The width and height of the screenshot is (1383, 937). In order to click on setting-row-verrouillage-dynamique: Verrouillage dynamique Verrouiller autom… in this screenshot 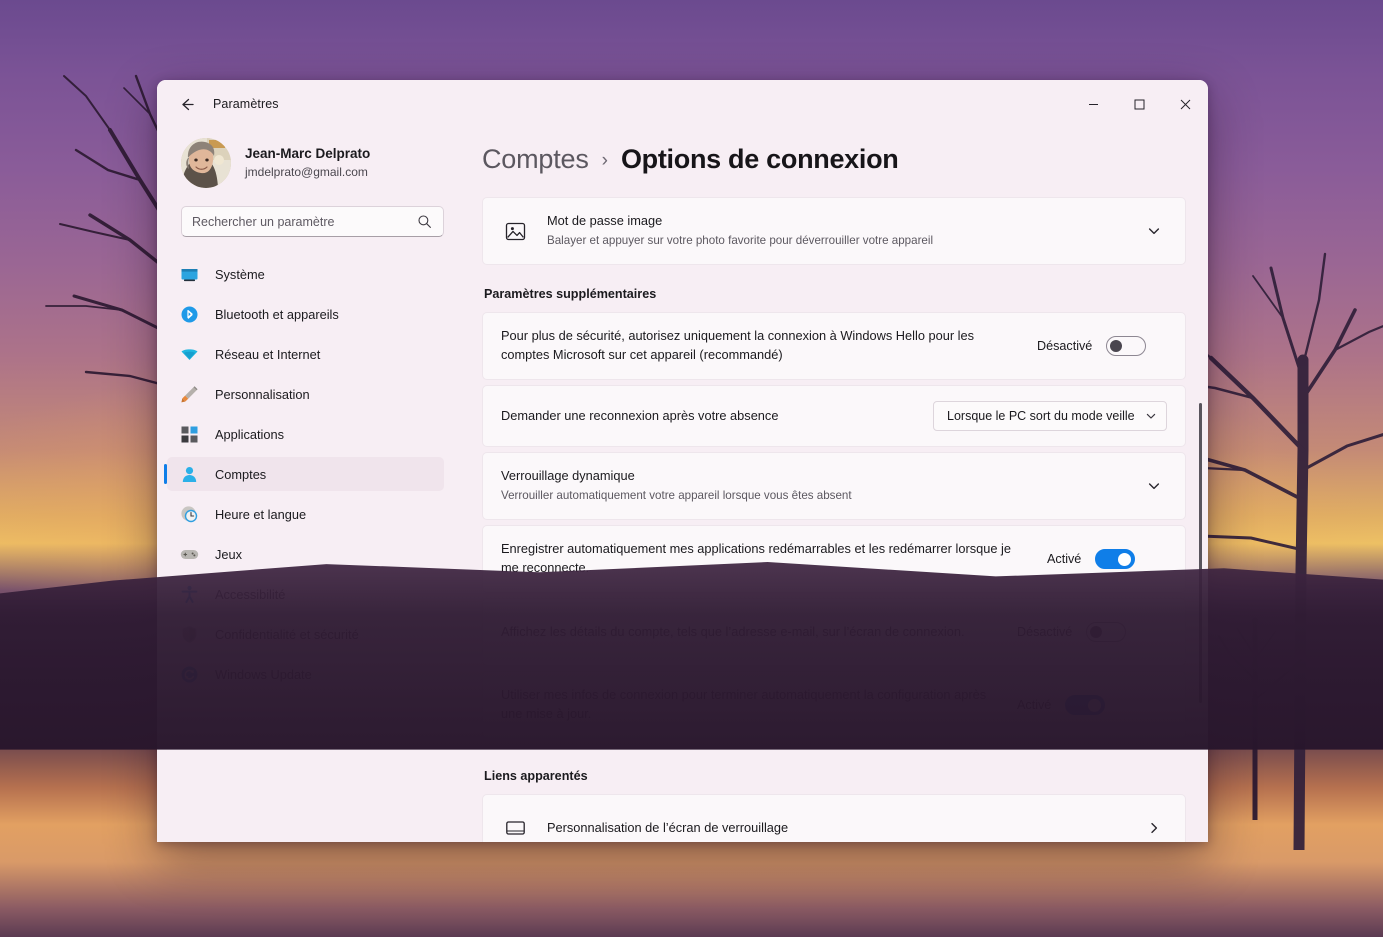, I will do `click(834, 486)`.